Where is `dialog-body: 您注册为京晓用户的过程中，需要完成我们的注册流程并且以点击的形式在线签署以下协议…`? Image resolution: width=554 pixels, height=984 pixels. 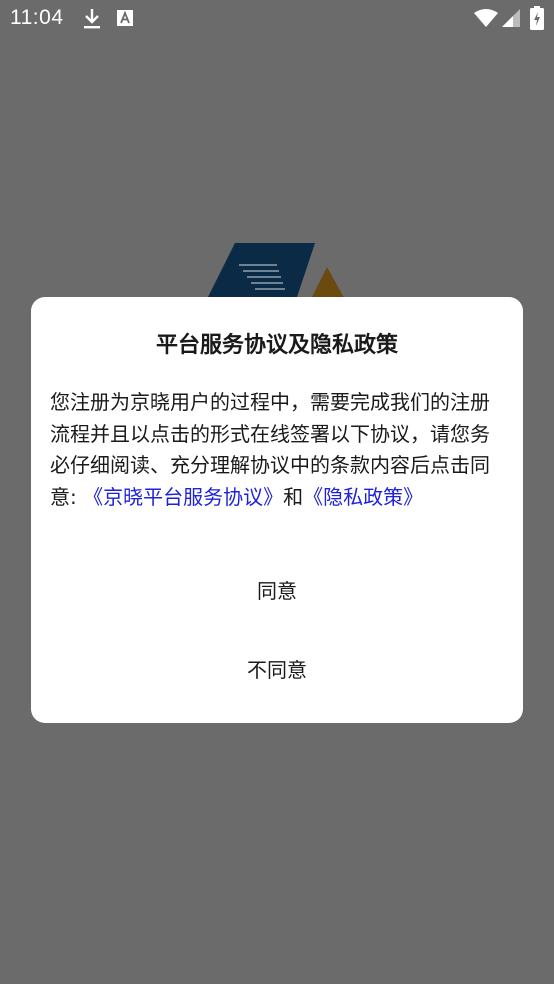
dialog-body: 您注册为京晓用户的过程中，需要完成我们的注册流程并且以点击的形式在线签署以下协议… is located at coordinates (278, 450).